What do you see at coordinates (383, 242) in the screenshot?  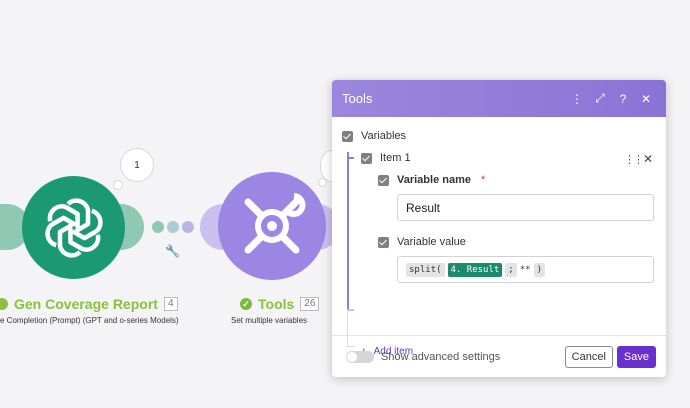 I see `variable-value-checkbox` at bounding box center [383, 242].